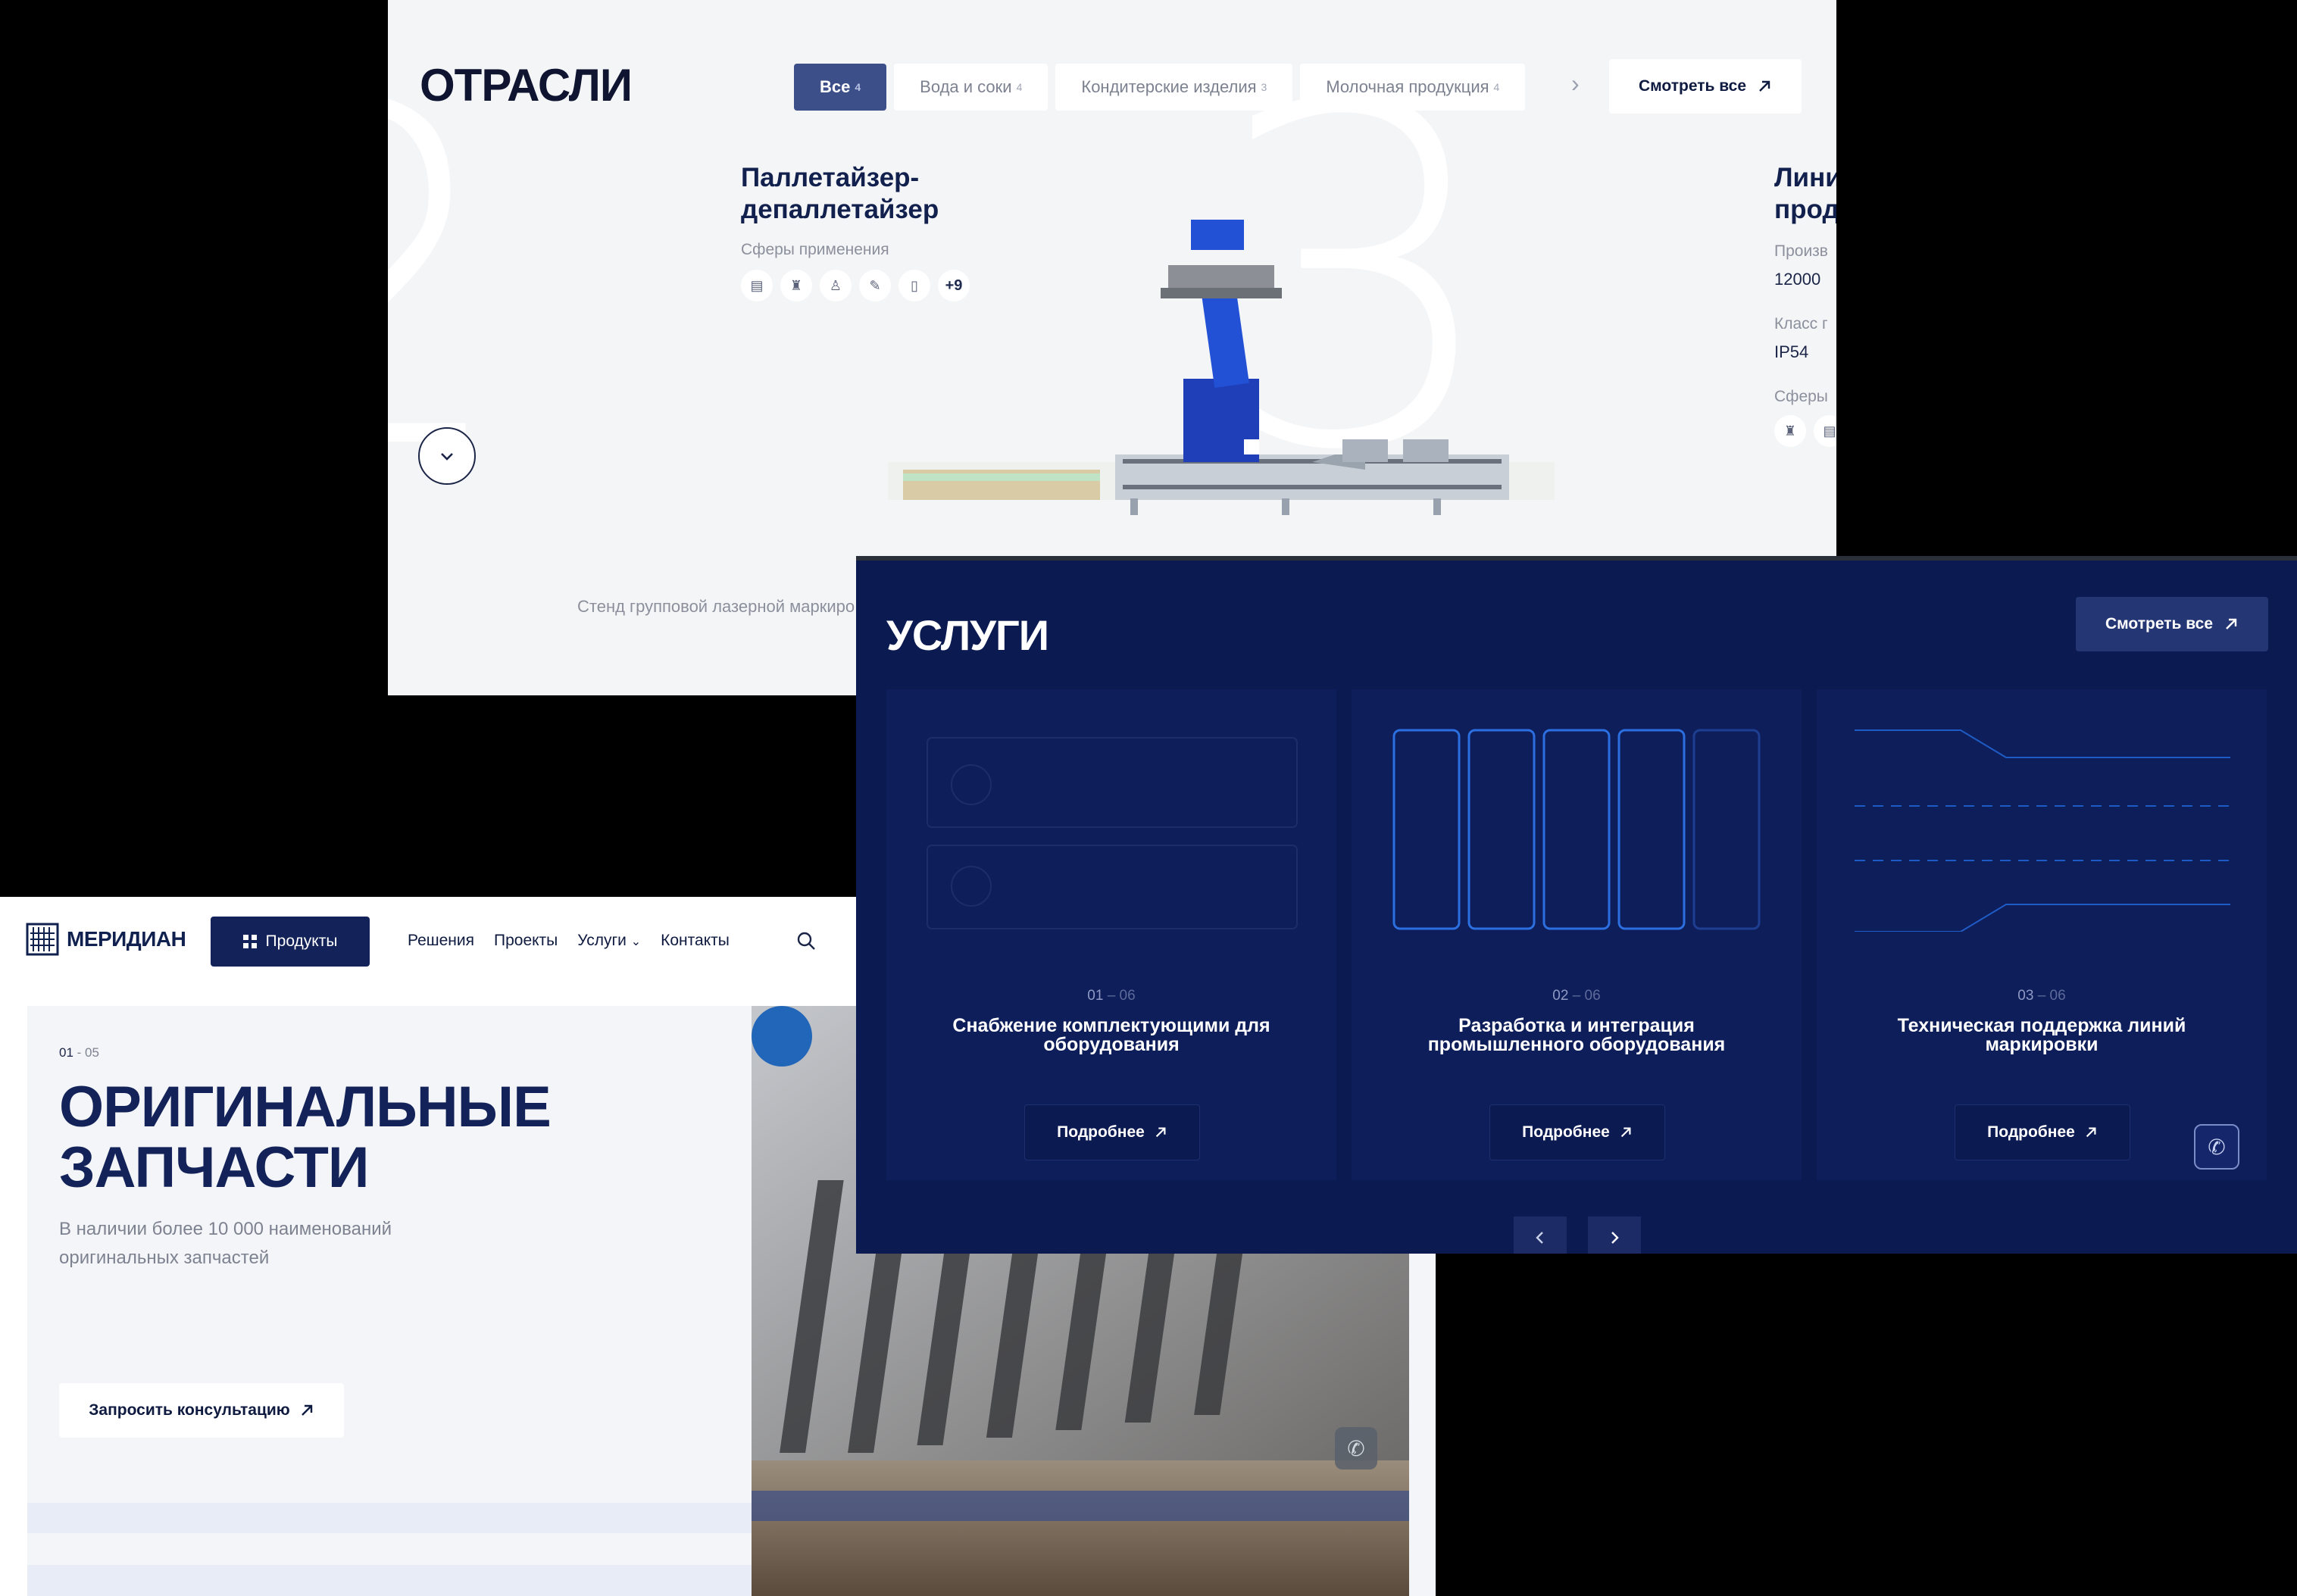  What do you see at coordinates (806, 940) in the screenshot?
I see `search-icon` at bounding box center [806, 940].